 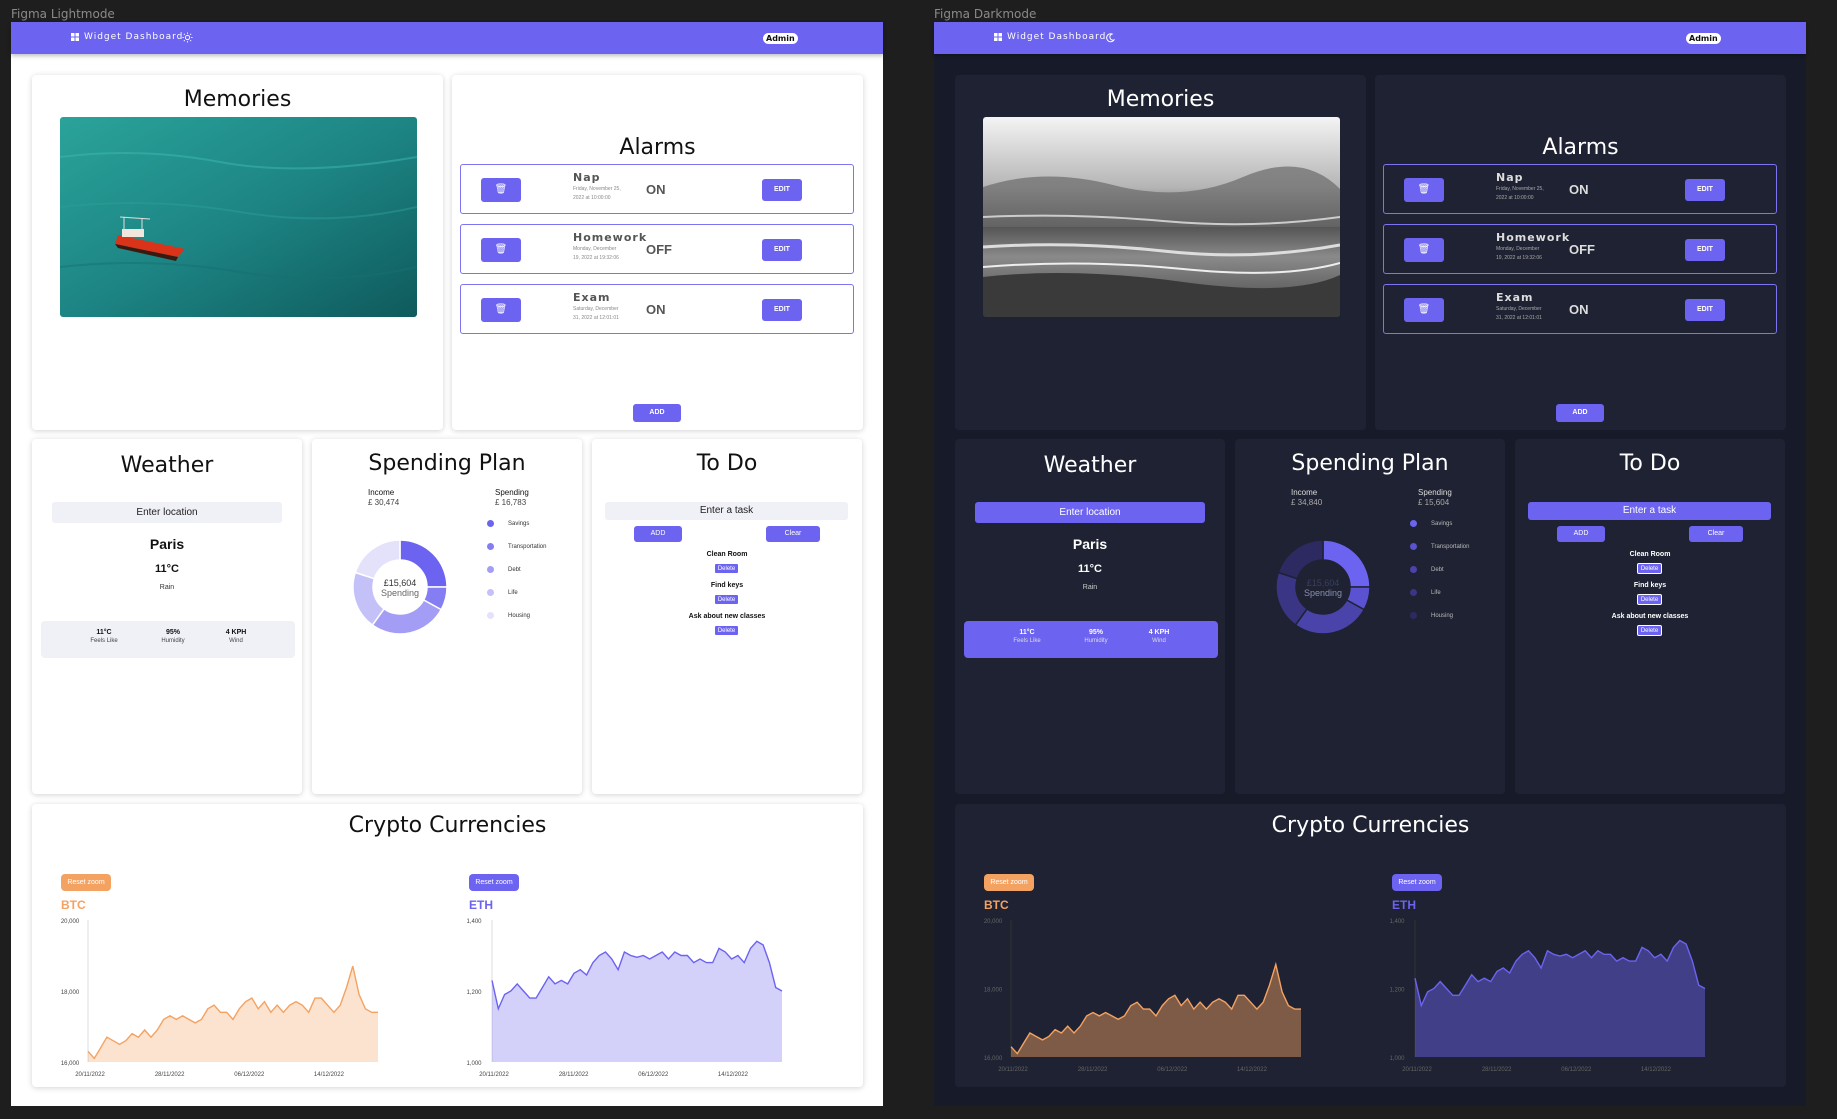 I want to click on alarm-name: Nap, so click(x=587, y=177).